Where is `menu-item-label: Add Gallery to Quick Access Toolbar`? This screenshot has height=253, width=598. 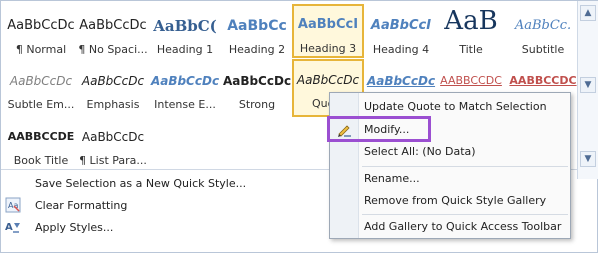 menu-item-label: Add Gallery to Quick Access Toolbar is located at coordinates (463, 226).